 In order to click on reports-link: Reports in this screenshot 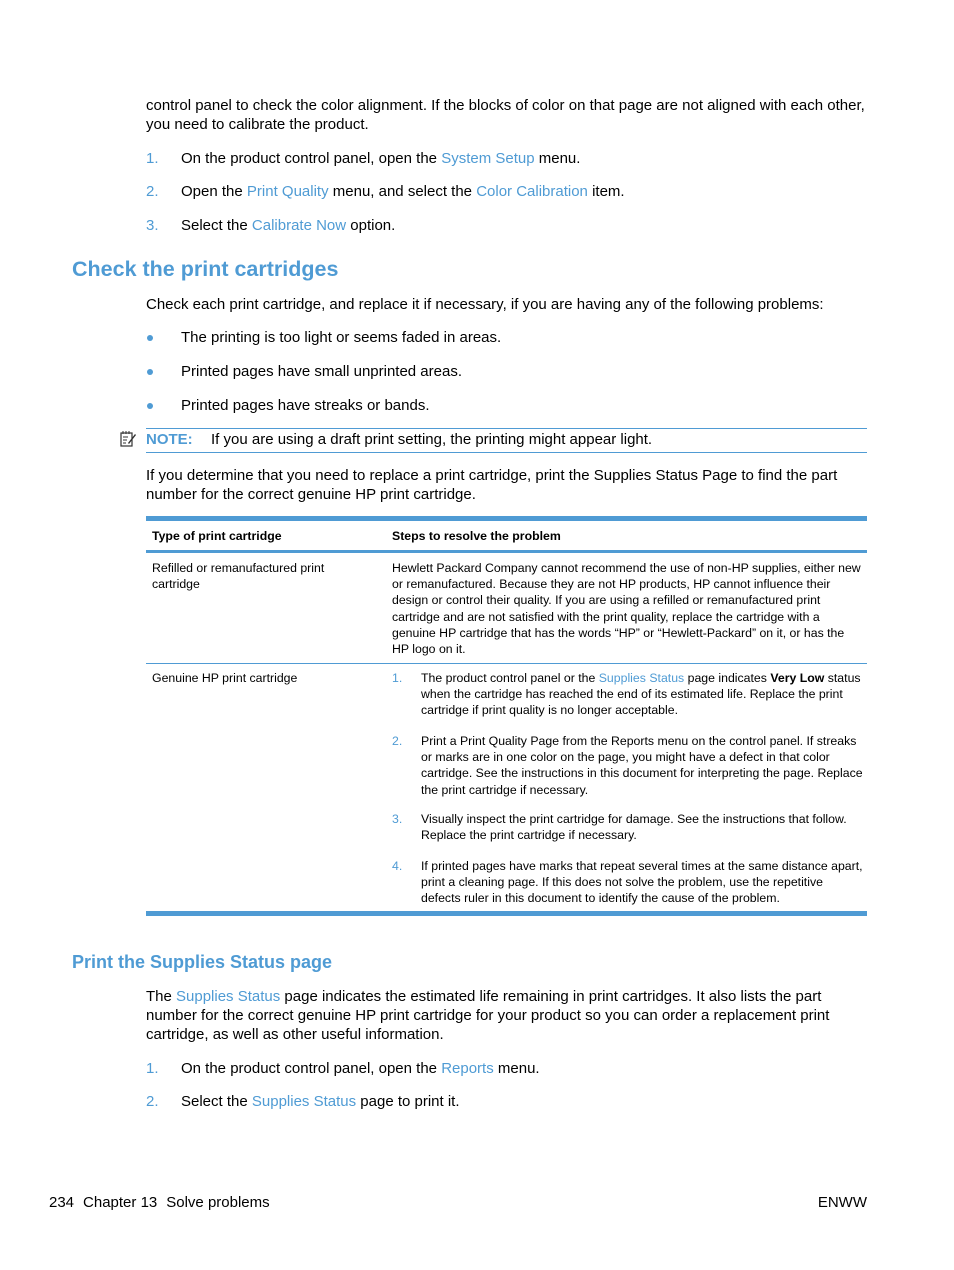, I will do `click(467, 1068)`.